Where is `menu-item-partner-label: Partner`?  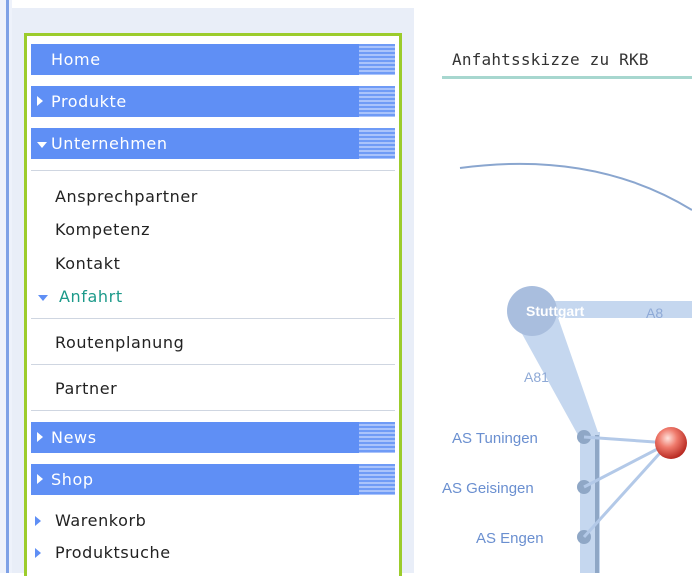
menu-item-partner-label: Partner is located at coordinates (86, 388).